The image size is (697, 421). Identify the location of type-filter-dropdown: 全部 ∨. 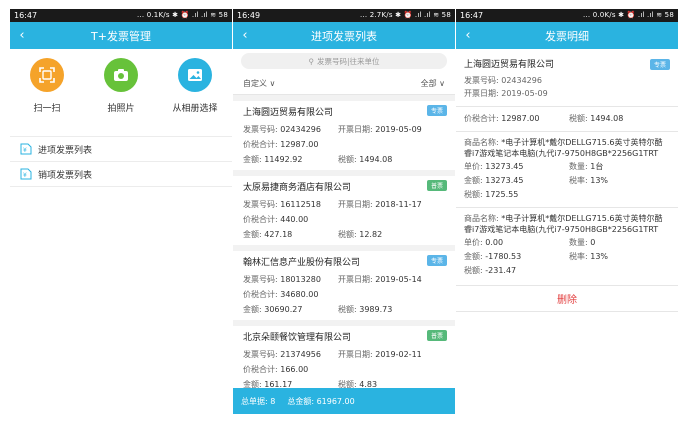
(433, 83).